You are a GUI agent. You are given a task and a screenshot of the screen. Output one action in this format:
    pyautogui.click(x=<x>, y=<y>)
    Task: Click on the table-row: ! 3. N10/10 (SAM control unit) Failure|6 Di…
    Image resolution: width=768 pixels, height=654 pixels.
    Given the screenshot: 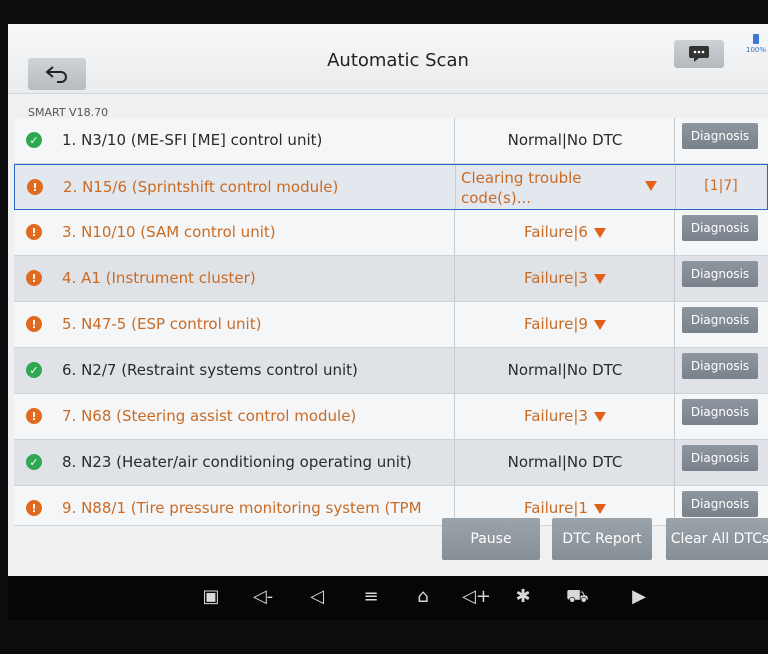 What is the action you would take?
    pyautogui.click(x=391, y=233)
    